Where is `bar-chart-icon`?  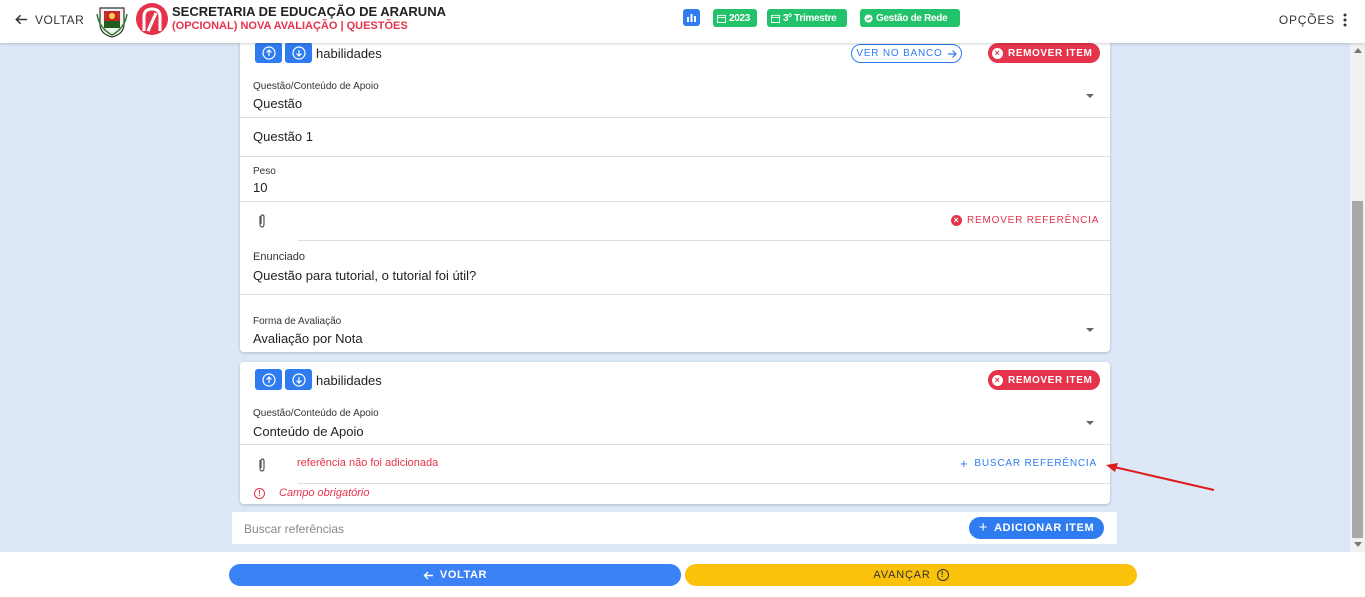 bar-chart-icon is located at coordinates (691, 18).